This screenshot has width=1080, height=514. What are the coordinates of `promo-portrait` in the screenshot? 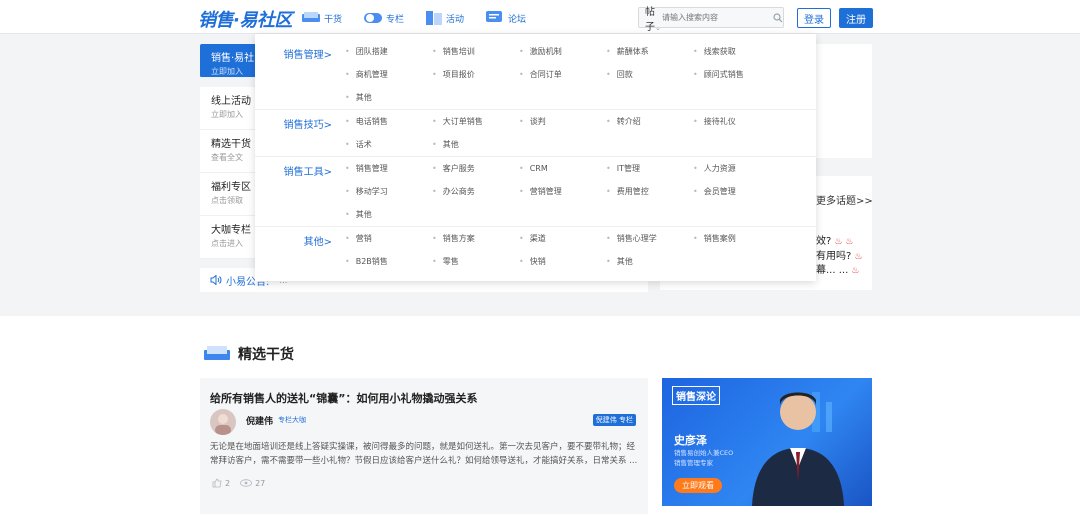 It's located at (798, 449).